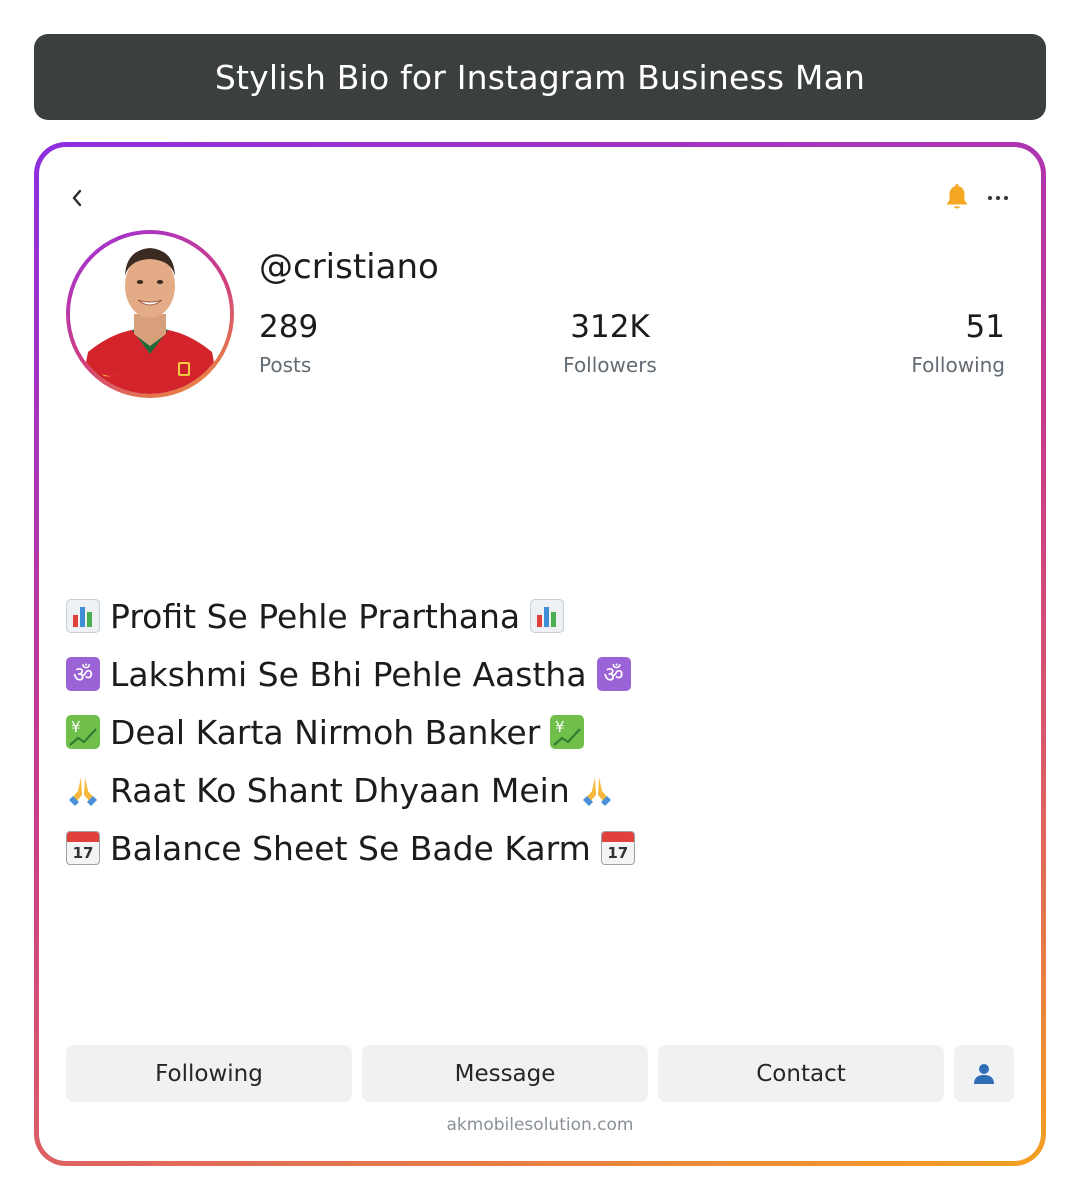 The width and height of the screenshot is (1080, 1200). What do you see at coordinates (325, 732) in the screenshot?
I see `bio-line-text: Deal Karta Nirmoh Banker` at bounding box center [325, 732].